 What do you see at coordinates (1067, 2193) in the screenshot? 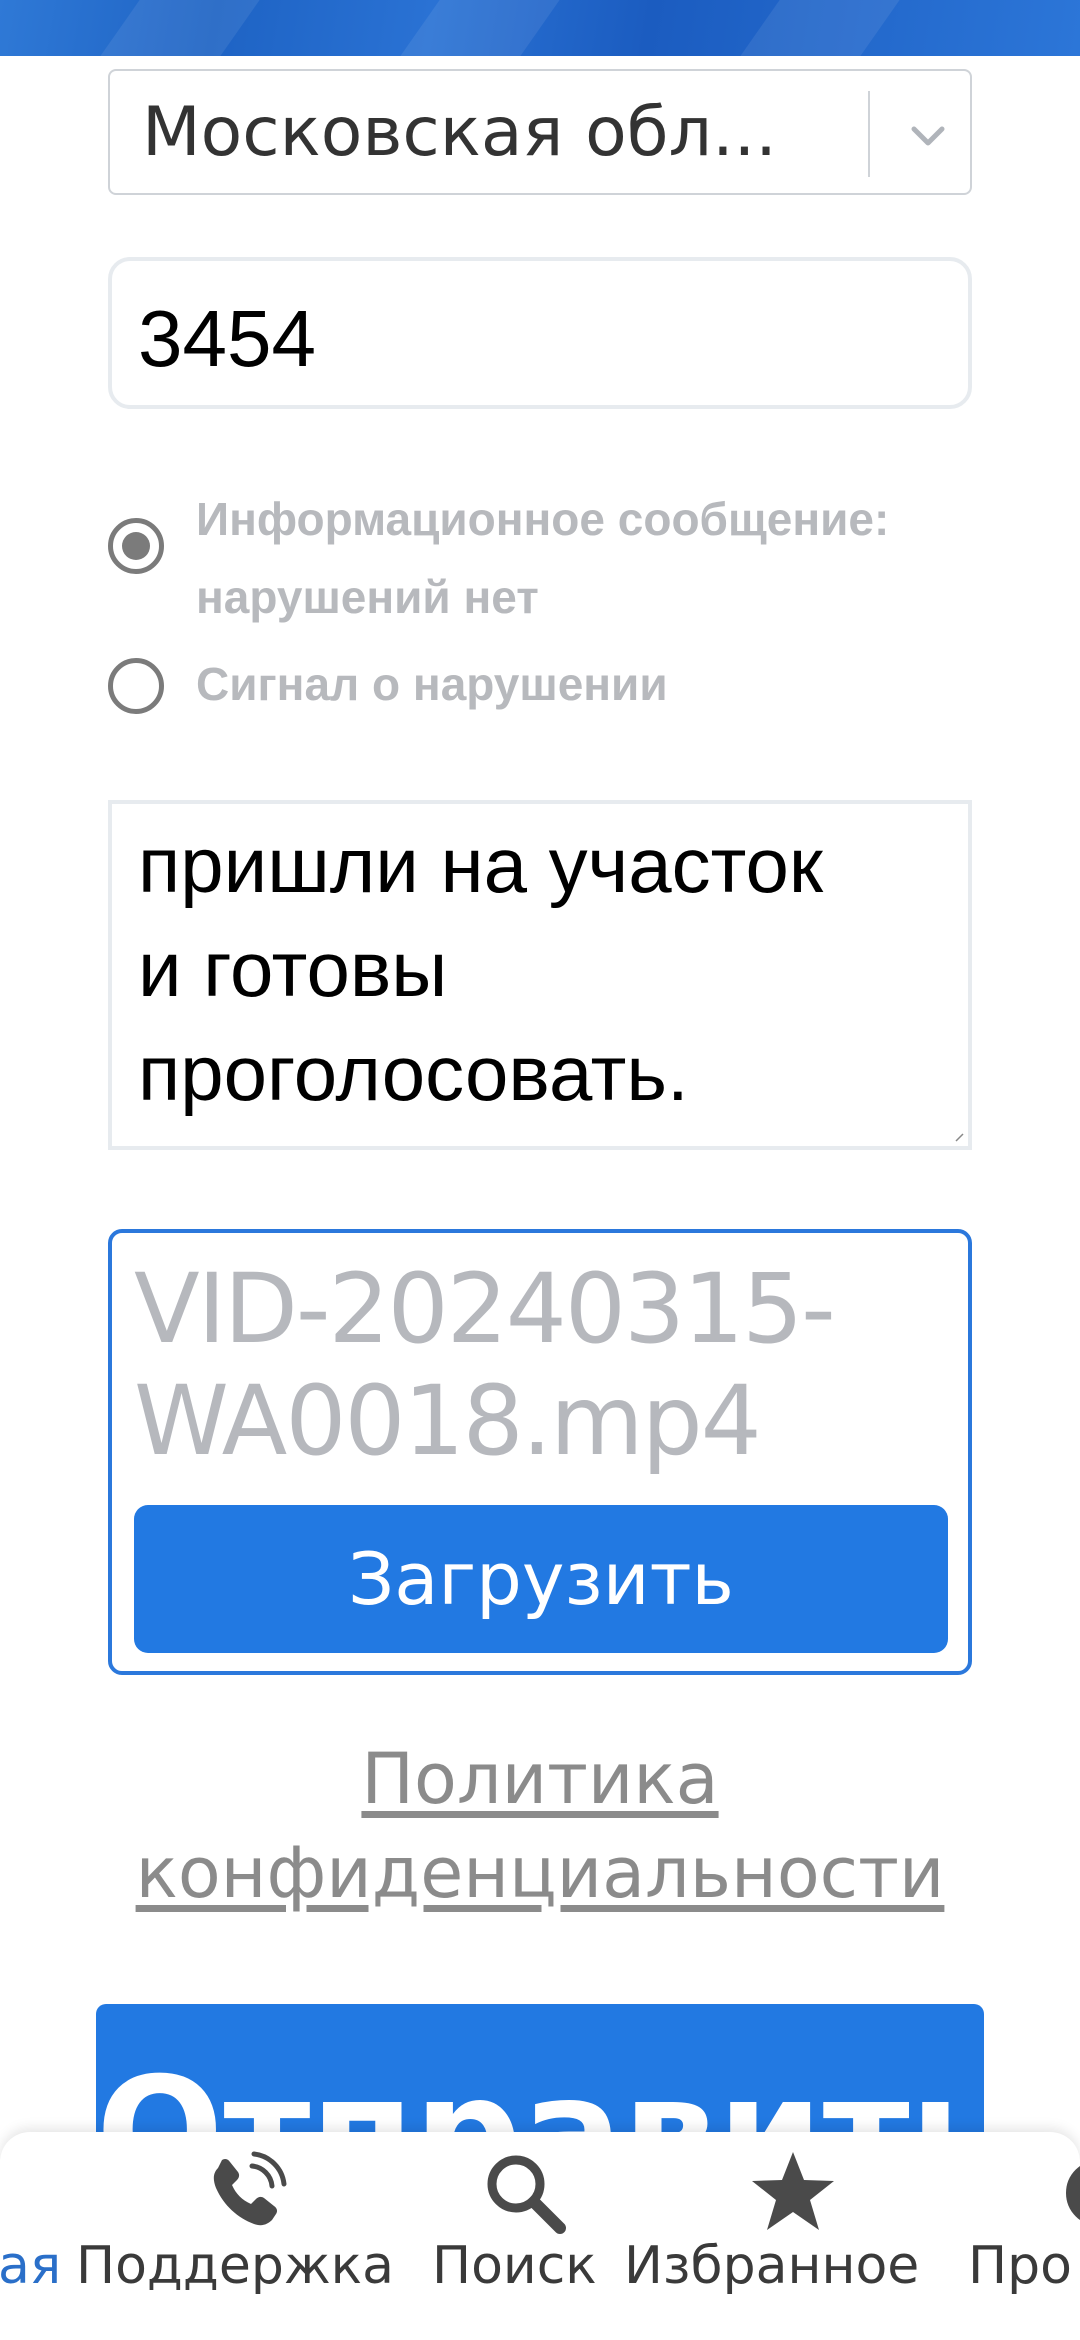
I see `gear-icon` at bounding box center [1067, 2193].